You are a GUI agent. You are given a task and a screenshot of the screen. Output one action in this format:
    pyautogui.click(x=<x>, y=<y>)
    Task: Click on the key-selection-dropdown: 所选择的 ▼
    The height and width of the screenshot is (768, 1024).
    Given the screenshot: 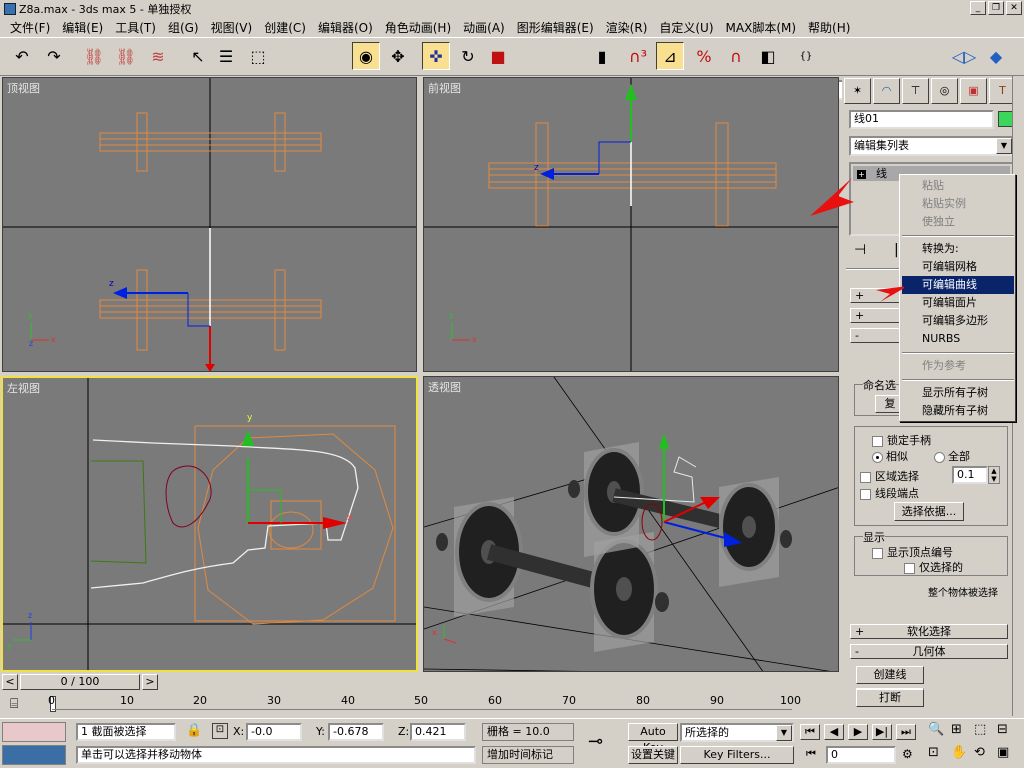 What is the action you would take?
    pyautogui.click(x=737, y=732)
    